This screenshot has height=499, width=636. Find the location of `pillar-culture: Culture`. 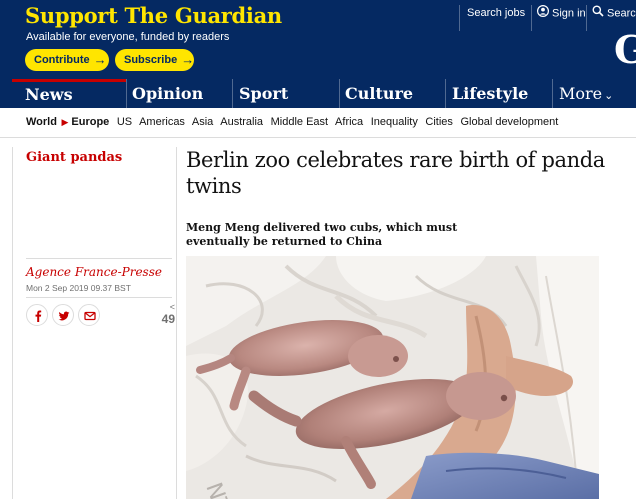

pillar-culture: Culture is located at coordinates (389, 93).